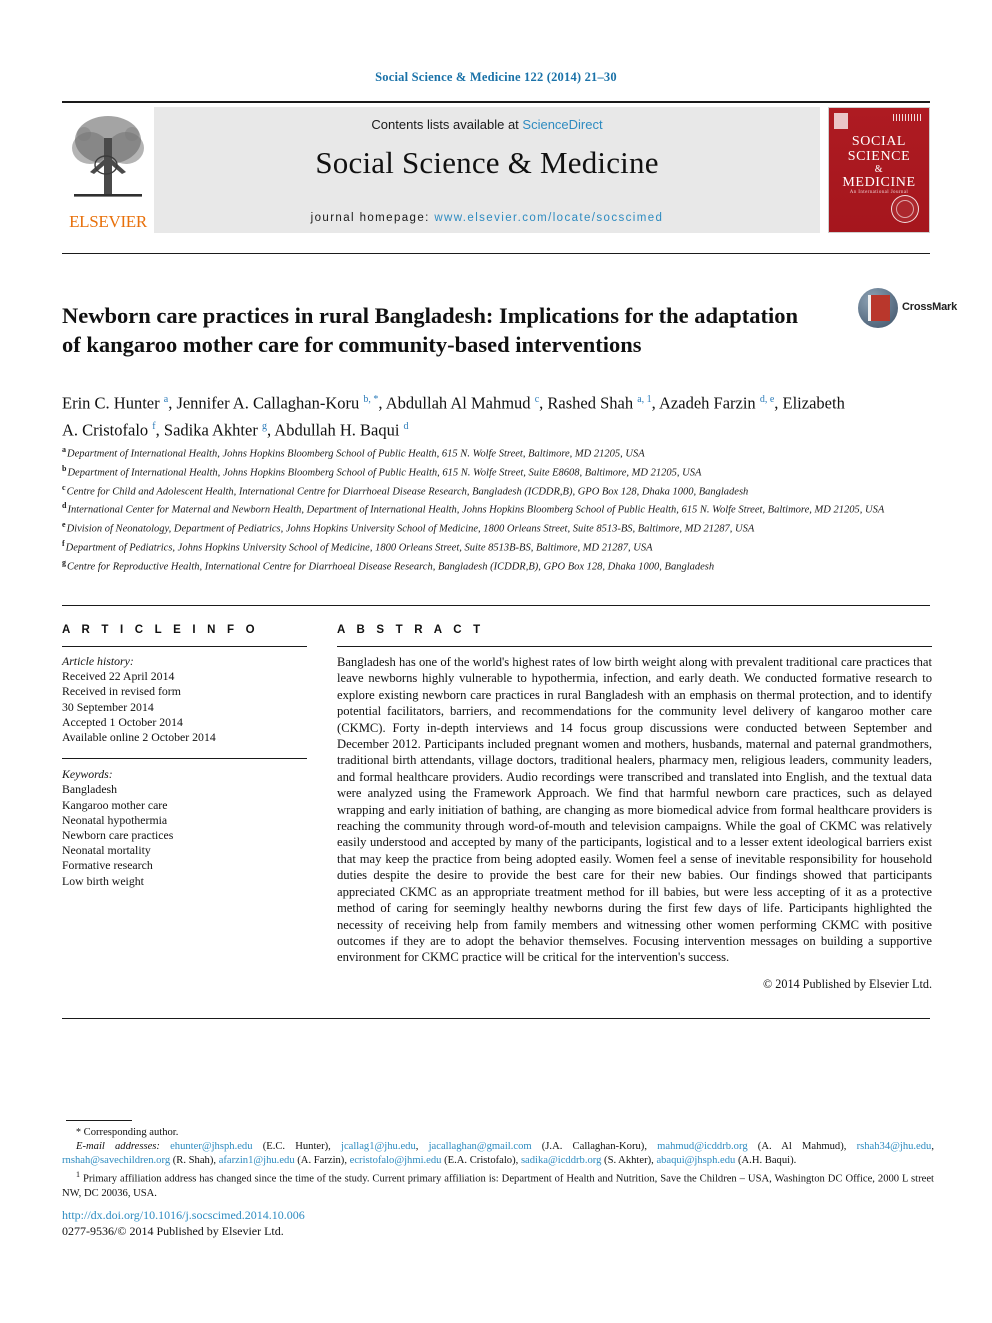  I want to click on keyword-item: Newborn care practices, so click(118, 835).